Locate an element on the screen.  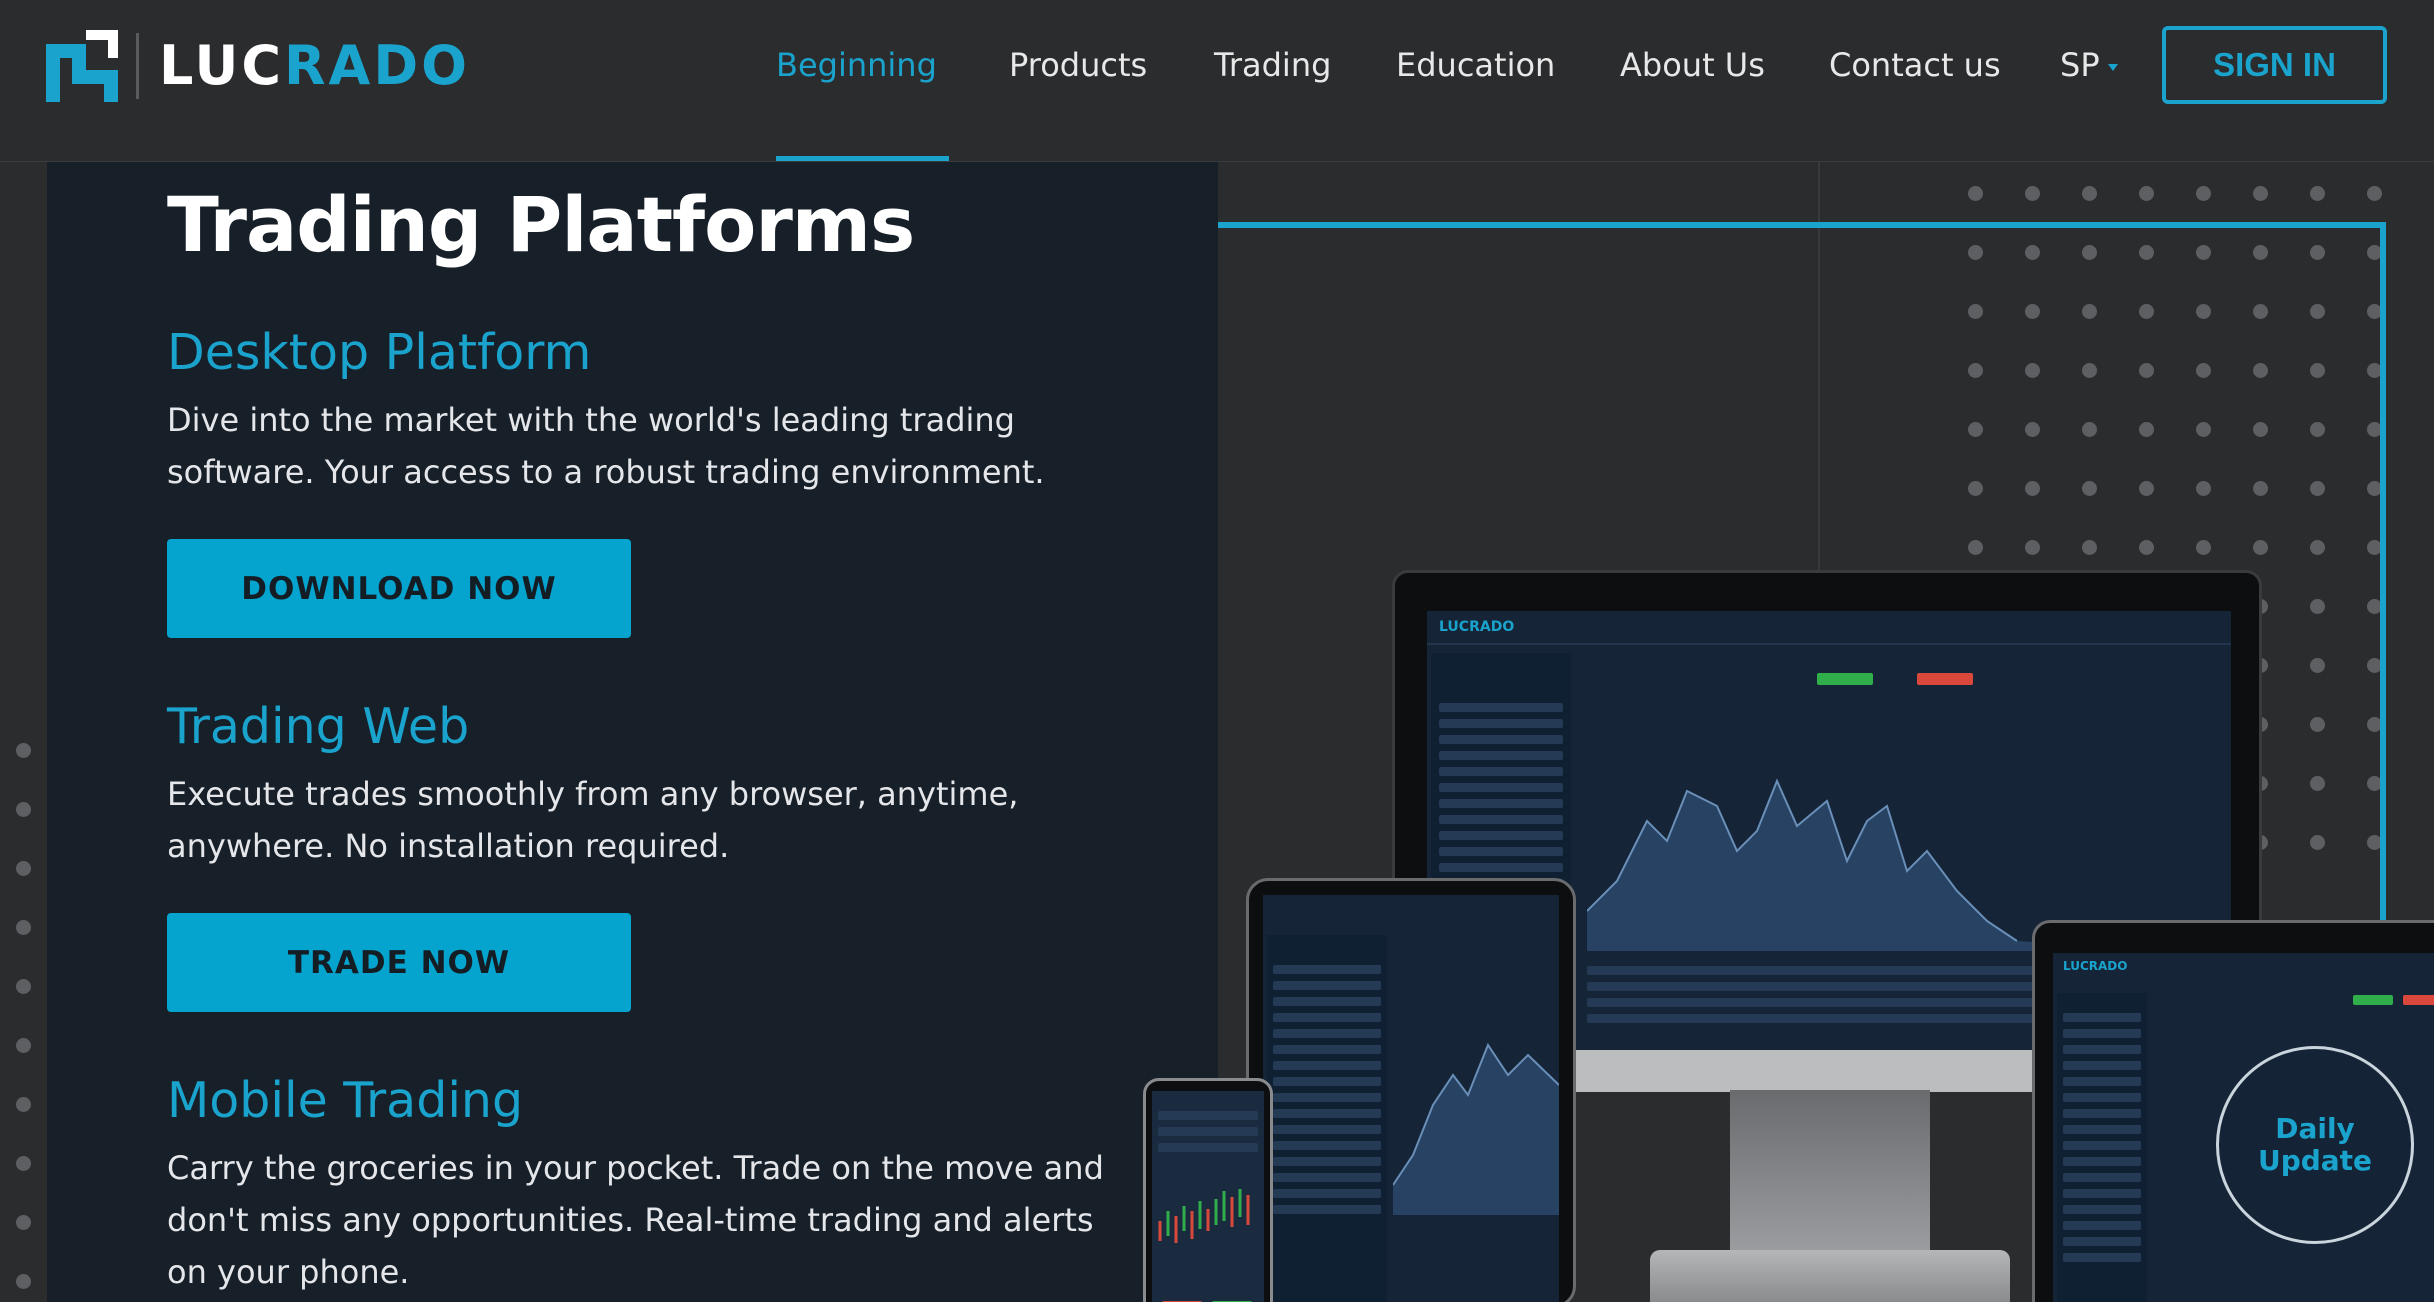
logo-text-part2: RADO is located at coordinates (377, 65).